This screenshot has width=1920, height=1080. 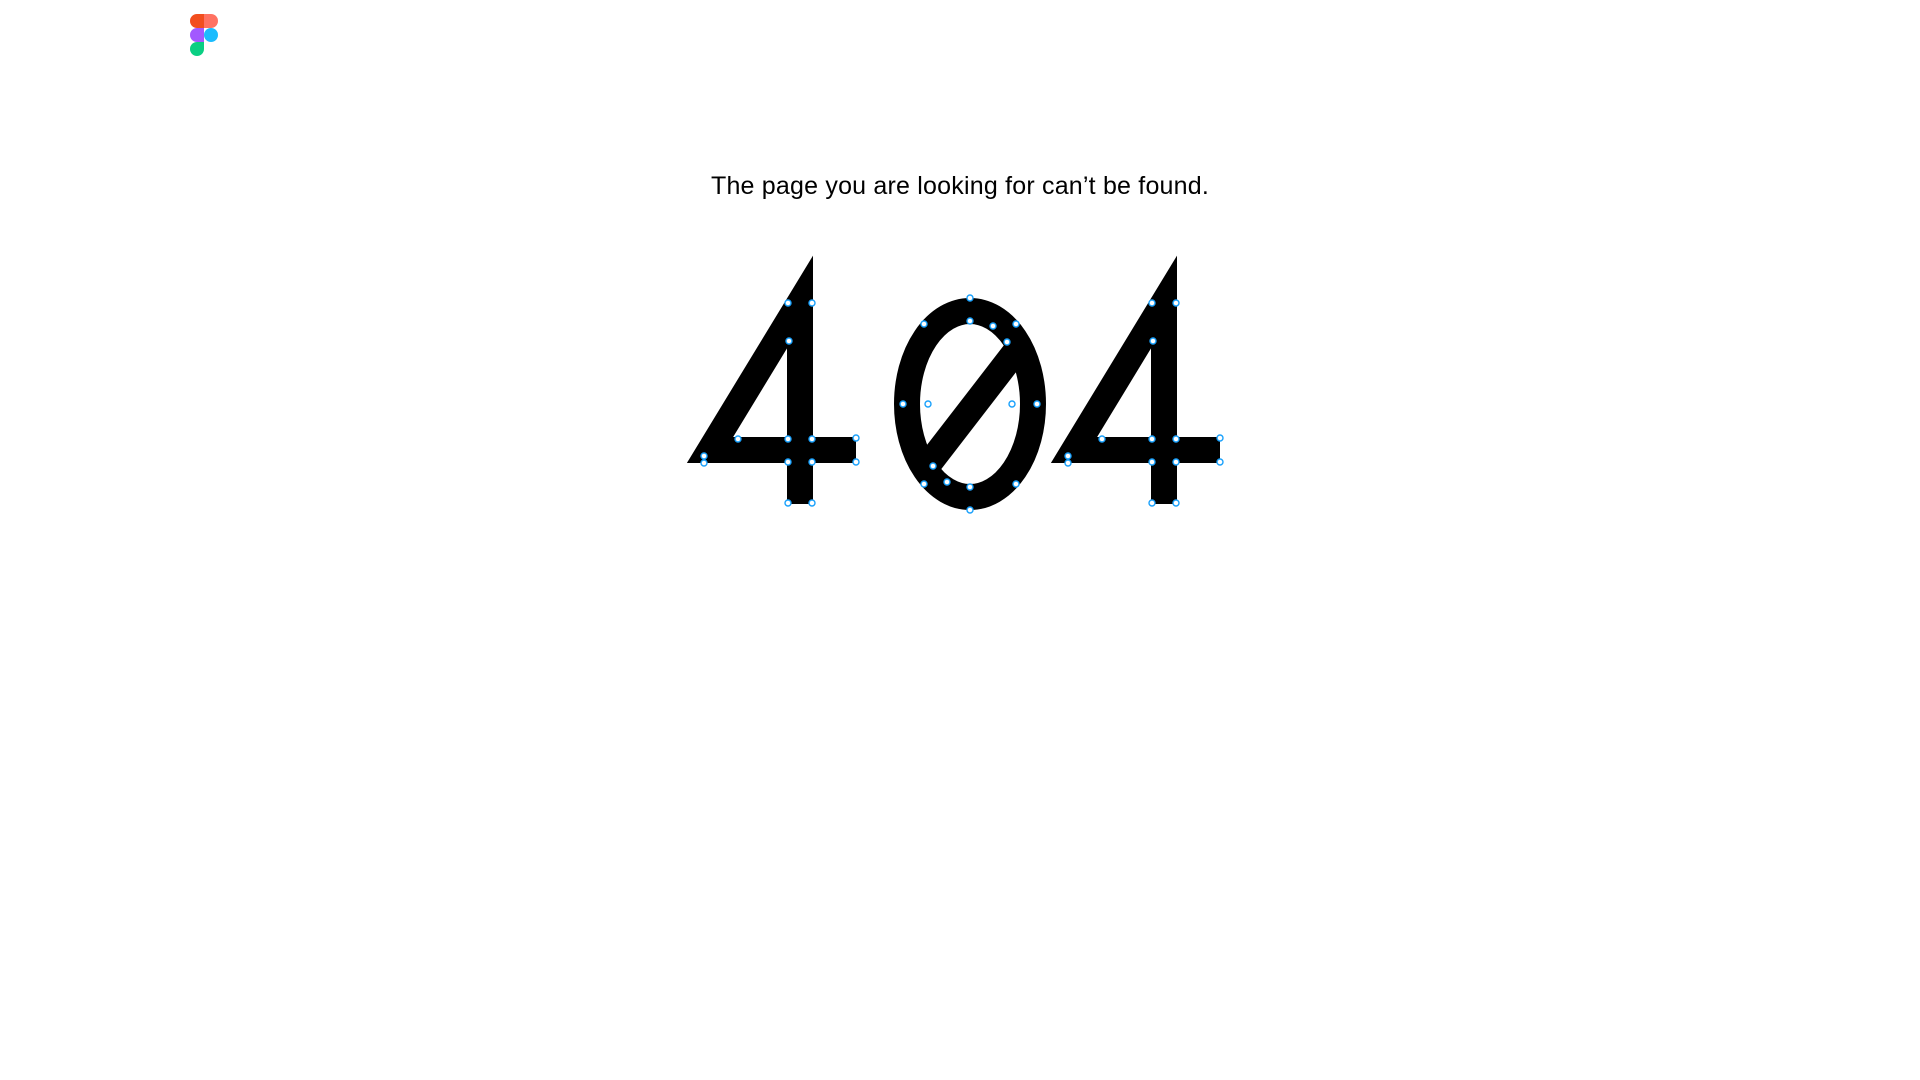 I want to click on error-404-illustration, so click(x=955, y=384).